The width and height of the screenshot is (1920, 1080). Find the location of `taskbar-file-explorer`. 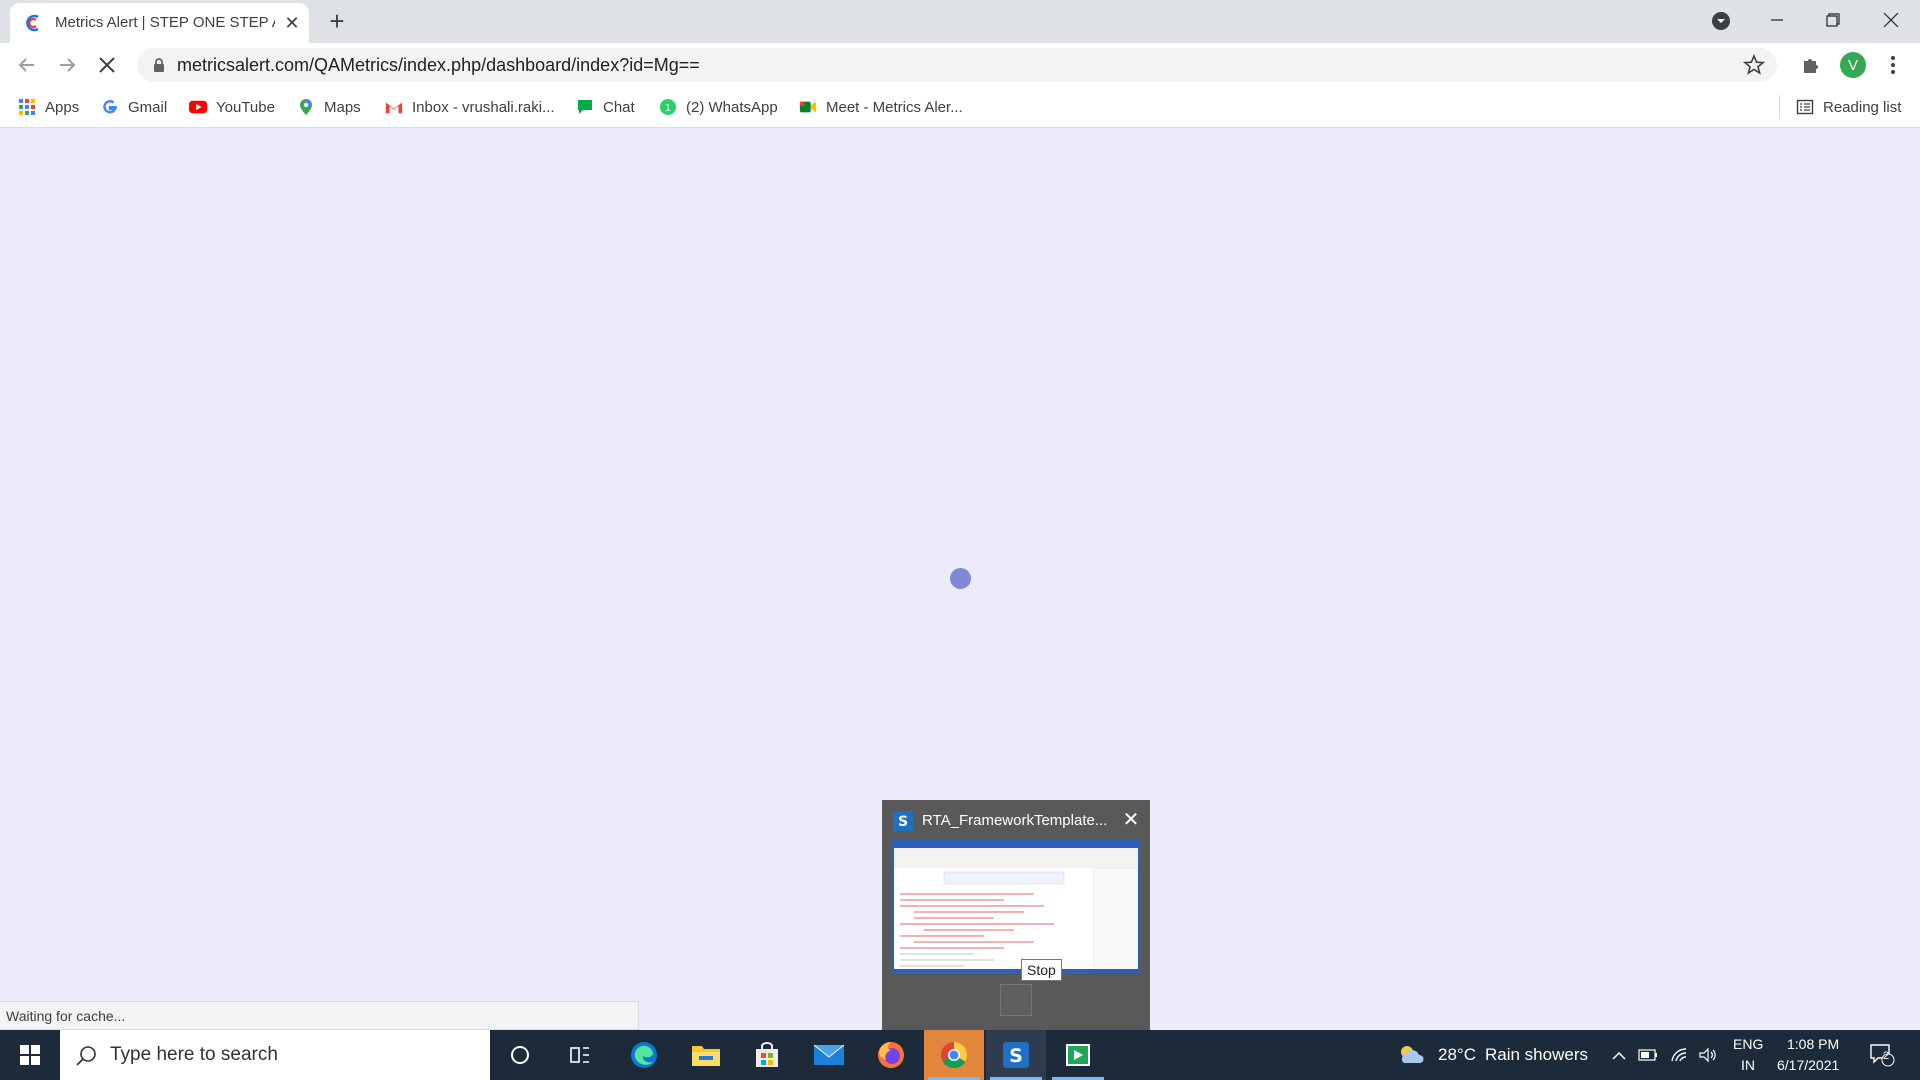

taskbar-file-explorer is located at coordinates (706, 1055).